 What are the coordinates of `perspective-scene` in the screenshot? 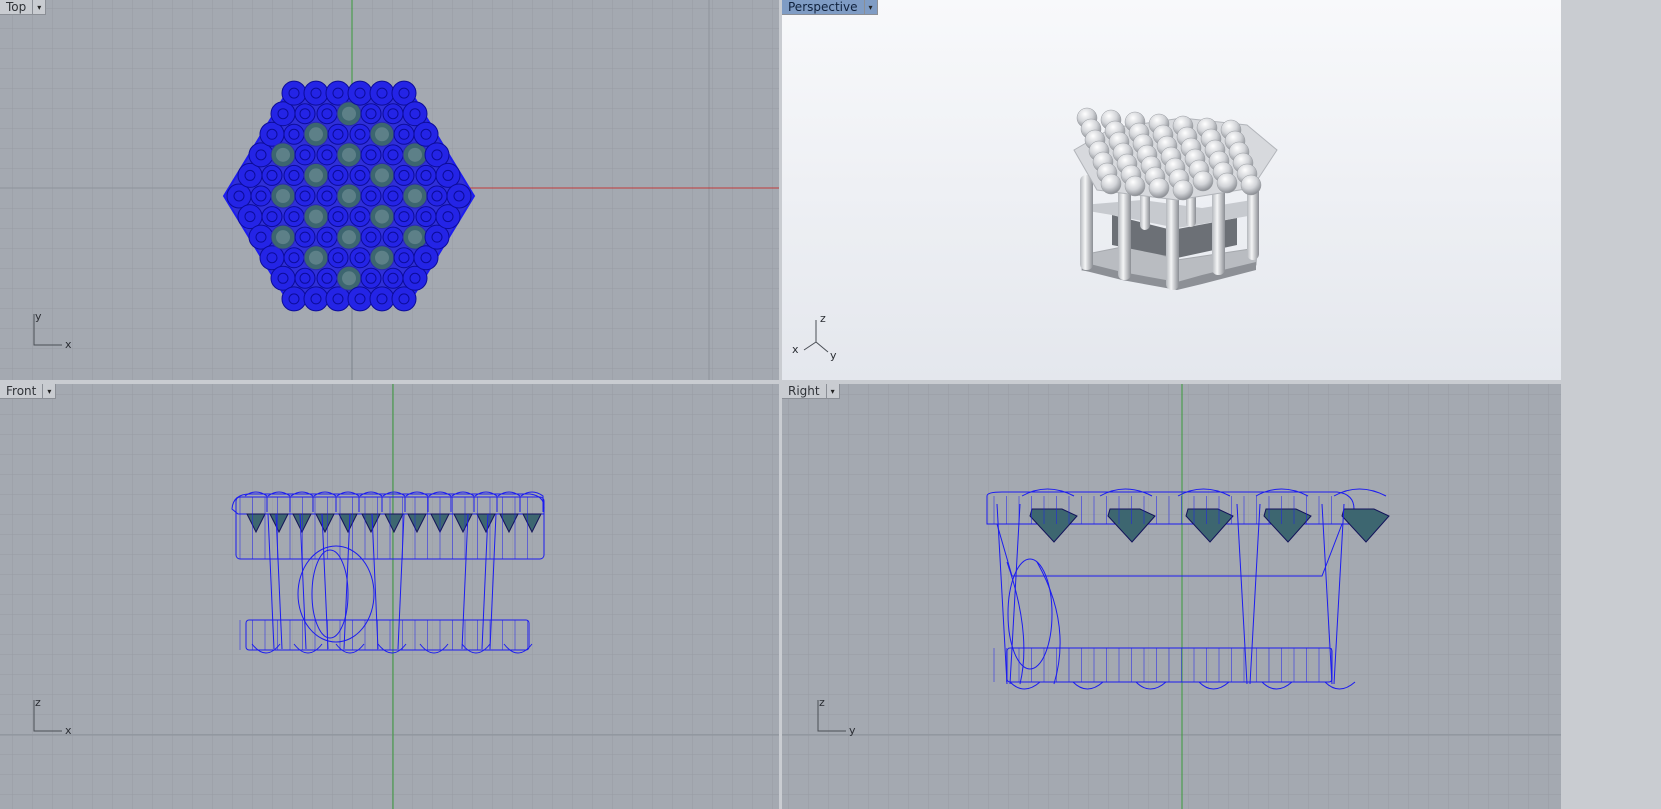 It's located at (1175, 198).